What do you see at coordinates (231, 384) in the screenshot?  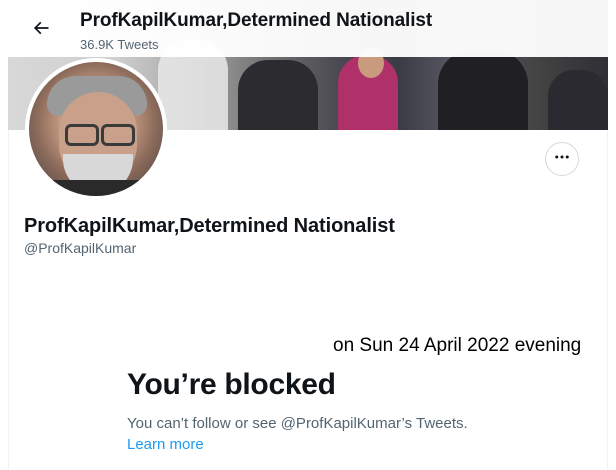 I see `blocked-heading: You’re blocked` at bounding box center [231, 384].